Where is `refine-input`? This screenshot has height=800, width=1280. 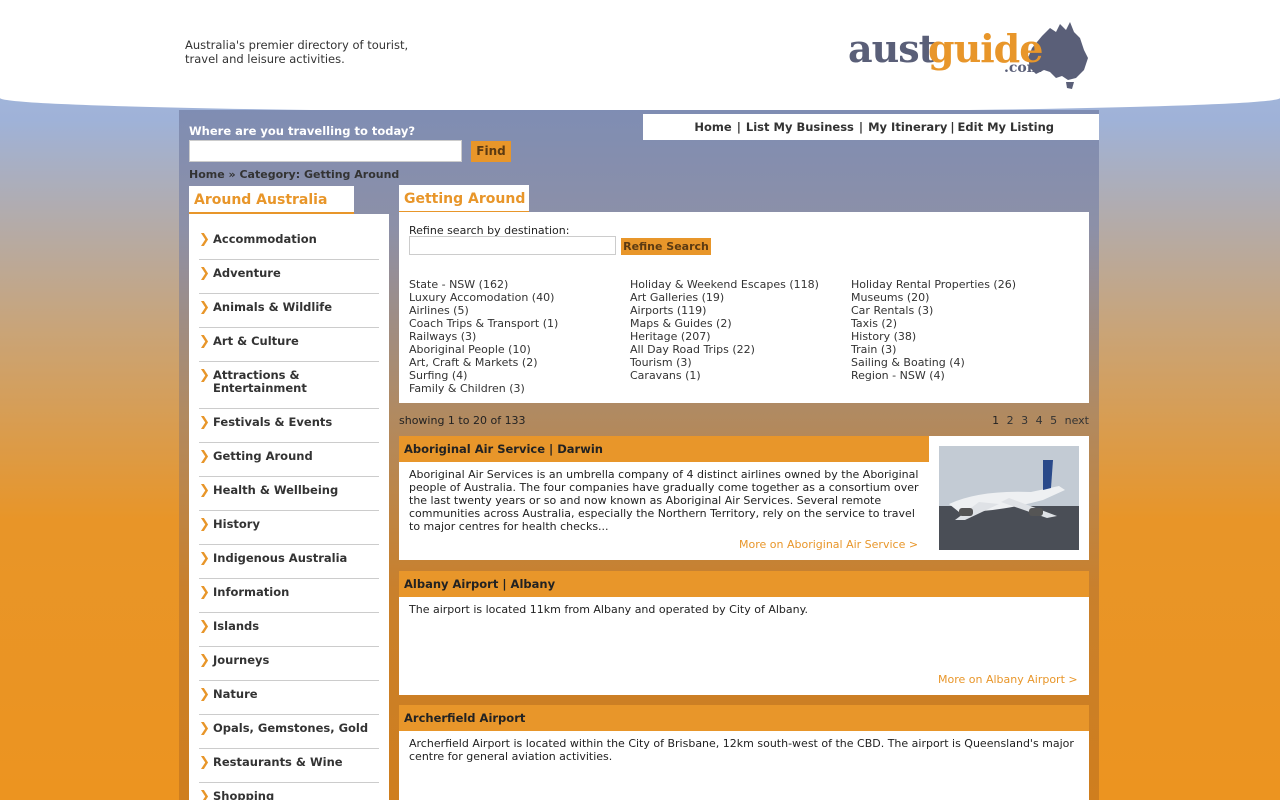 refine-input is located at coordinates (512, 245).